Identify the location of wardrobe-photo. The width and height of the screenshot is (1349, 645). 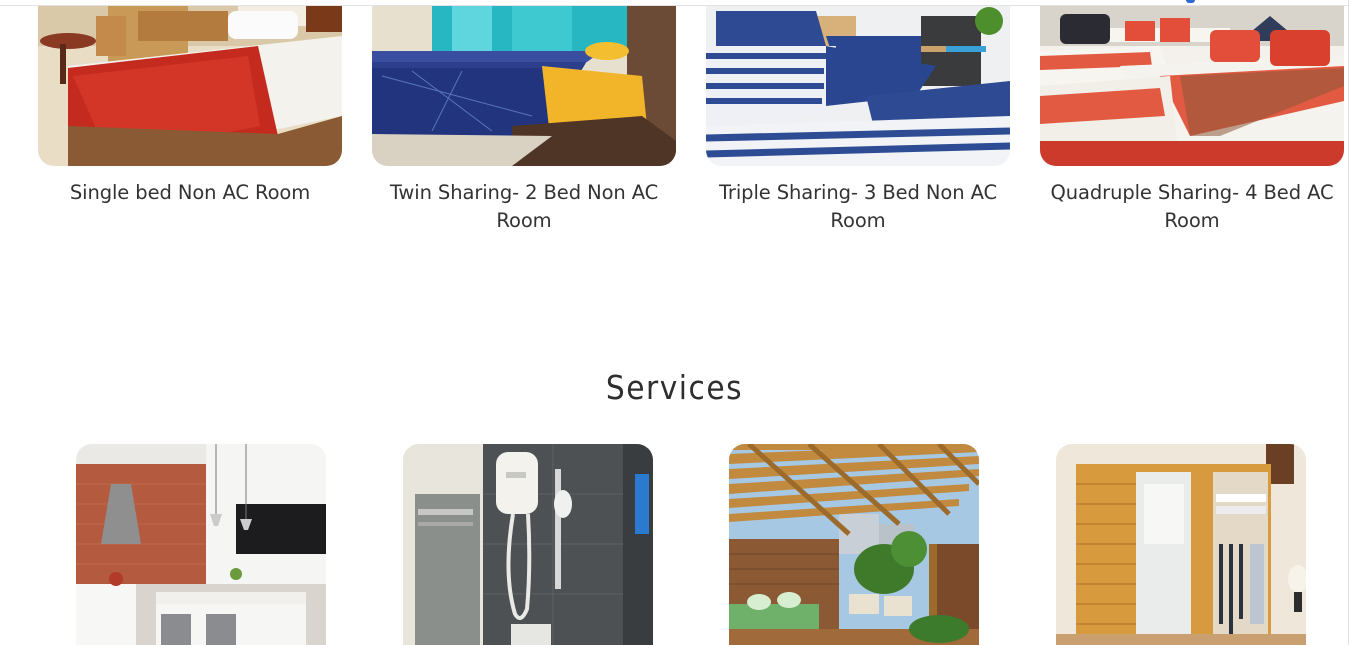
(1181, 544).